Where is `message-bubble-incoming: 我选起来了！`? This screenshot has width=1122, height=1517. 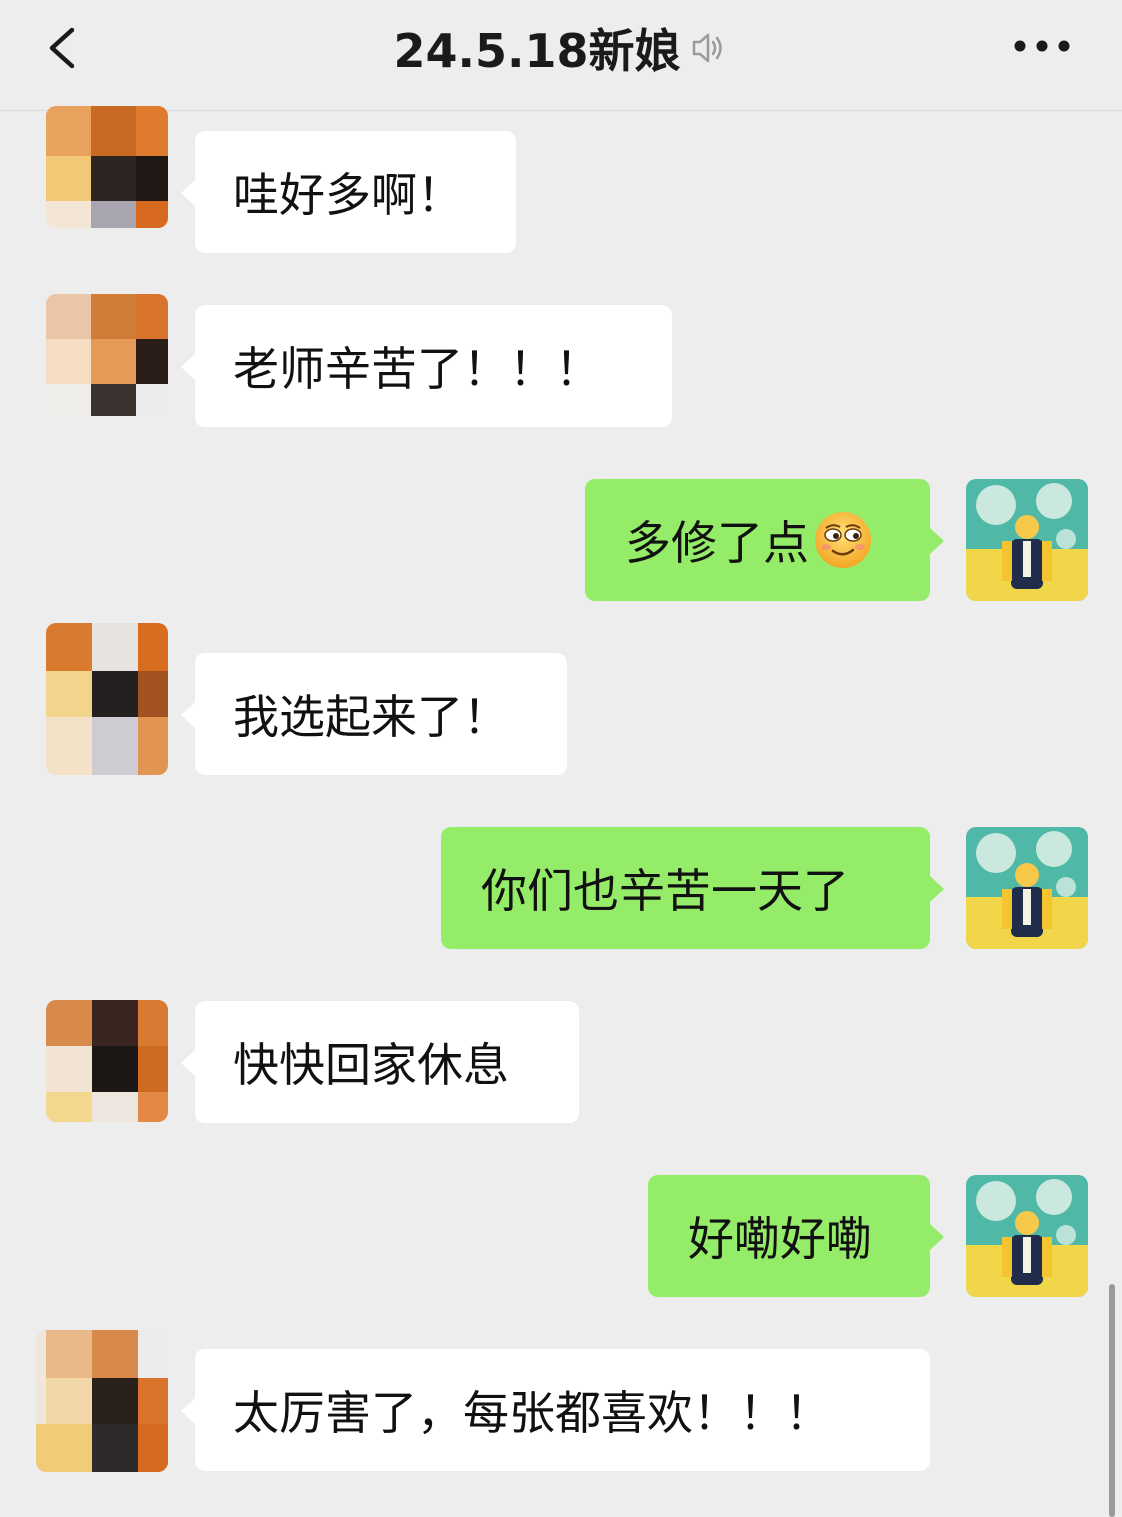 message-bubble-incoming: 我选起来了！ is located at coordinates (374, 714).